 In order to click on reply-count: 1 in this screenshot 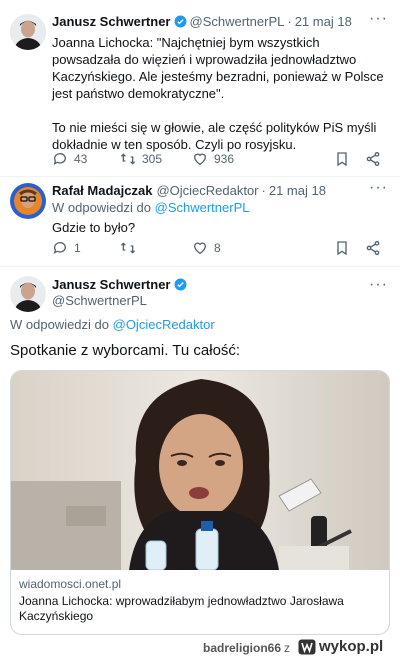, I will do `click(77, 248)`.